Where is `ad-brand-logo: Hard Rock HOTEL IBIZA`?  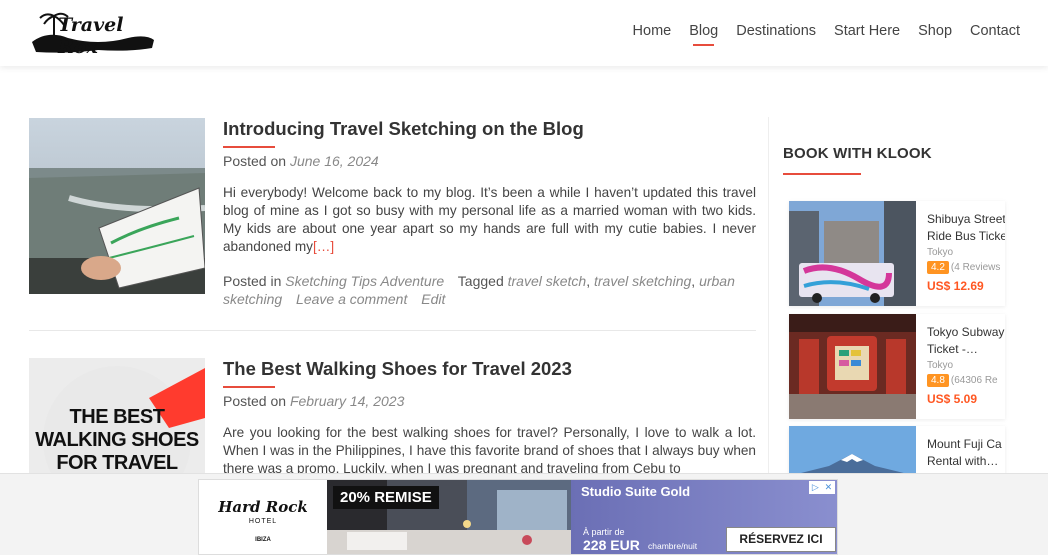
ad-brand-logo: Hard Rock HOTEL IBIZA is located at coordinates (263, 517).